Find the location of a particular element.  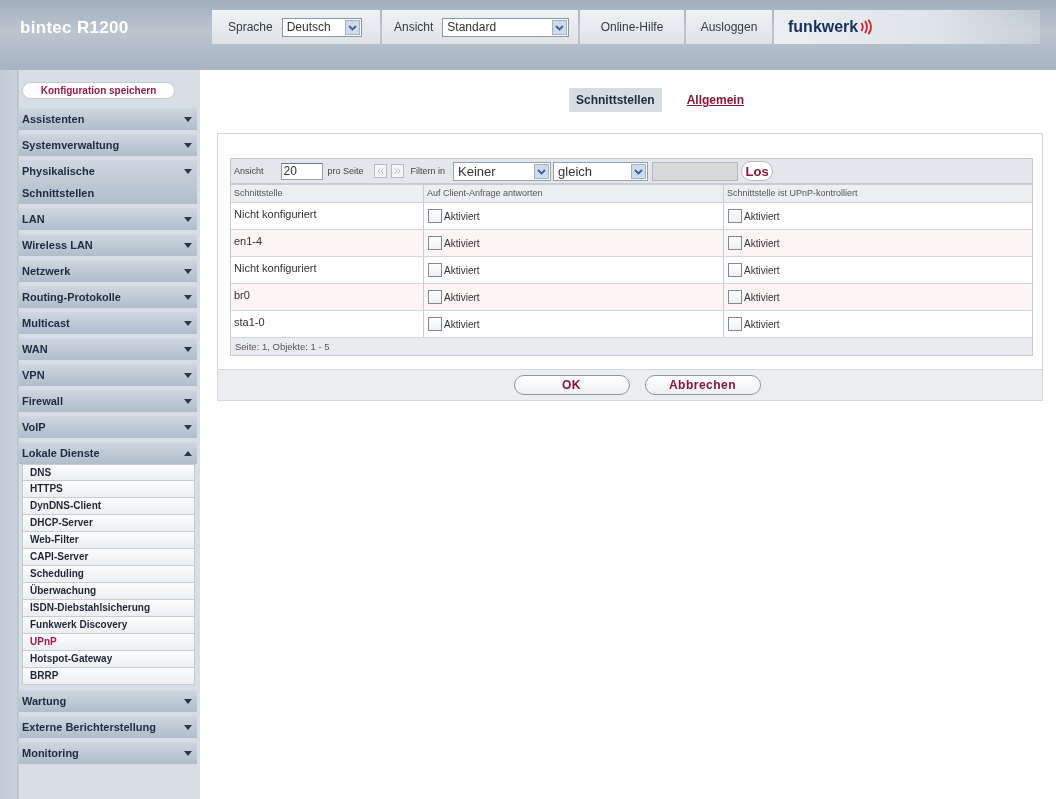

submenu-item: ISDN-Diebstahlsicherung is located at coordinates (108, 608).